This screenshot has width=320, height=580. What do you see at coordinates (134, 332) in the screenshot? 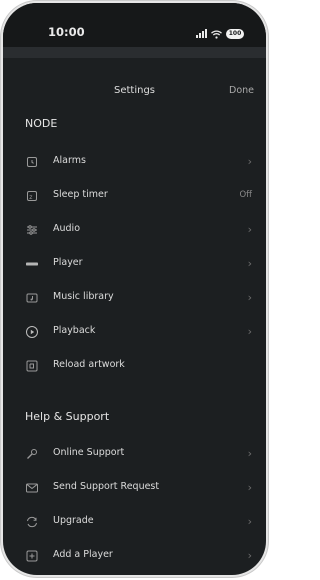
I see `settings-item-playback: Playback ›` at bounding box center [134, 332].